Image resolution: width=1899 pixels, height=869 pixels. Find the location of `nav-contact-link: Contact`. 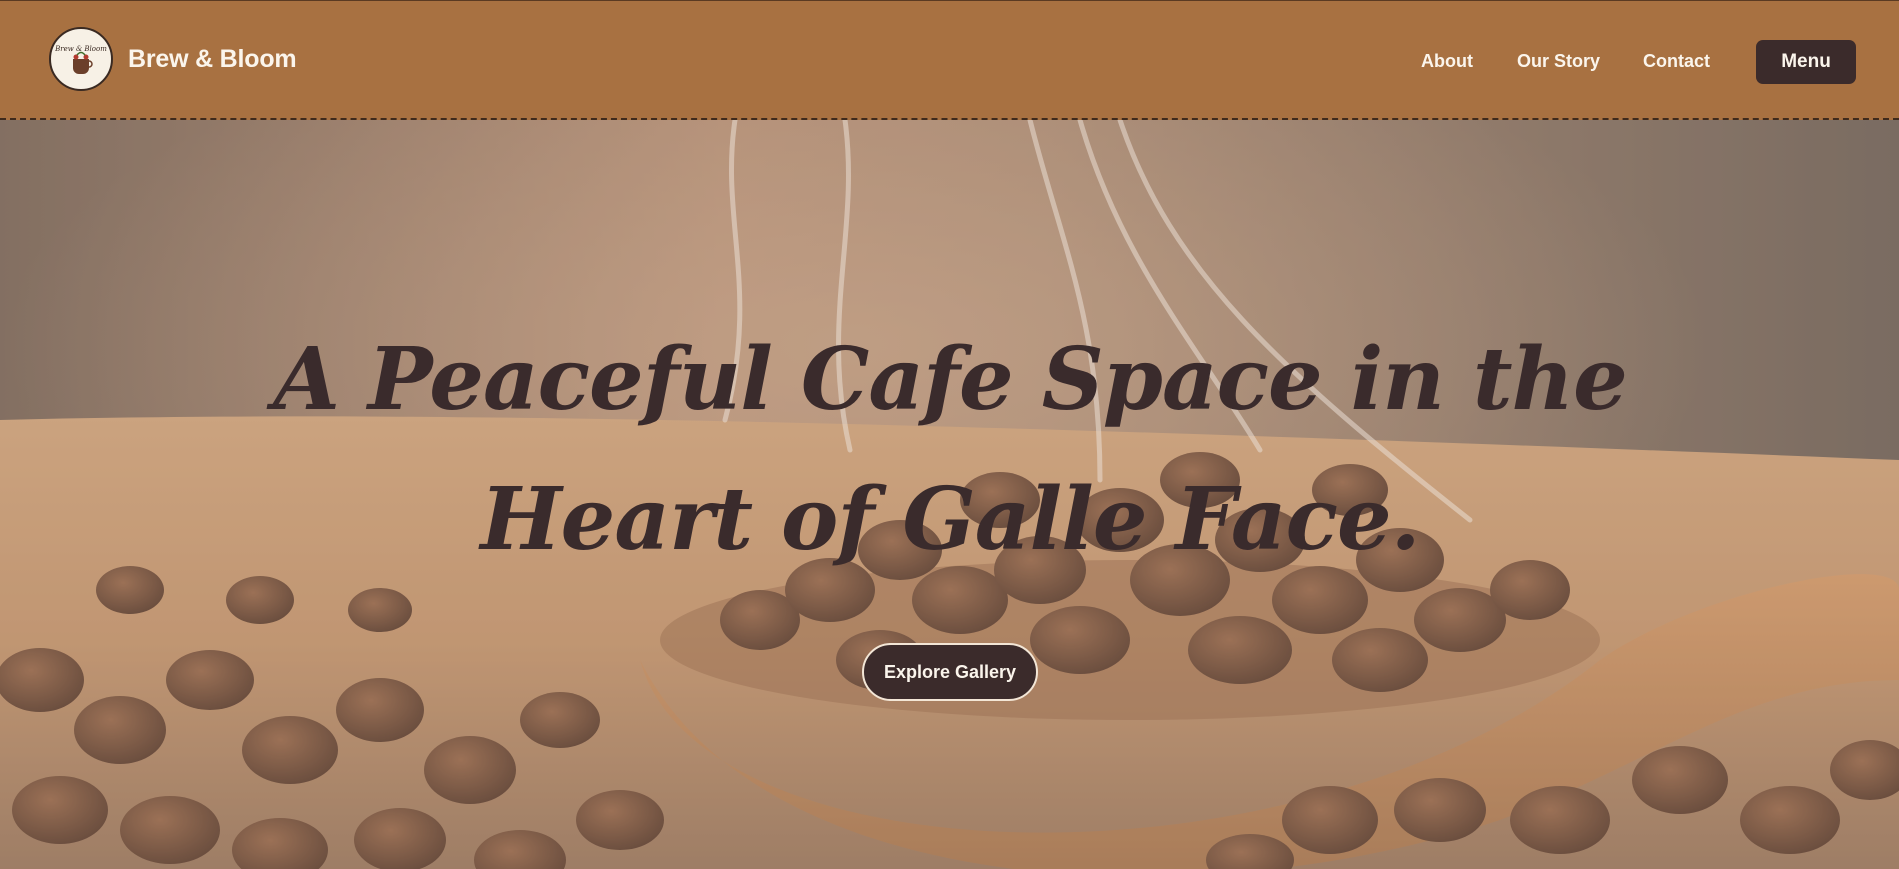

nav-contact-link: Contact is located at coordinates (1676, 61).